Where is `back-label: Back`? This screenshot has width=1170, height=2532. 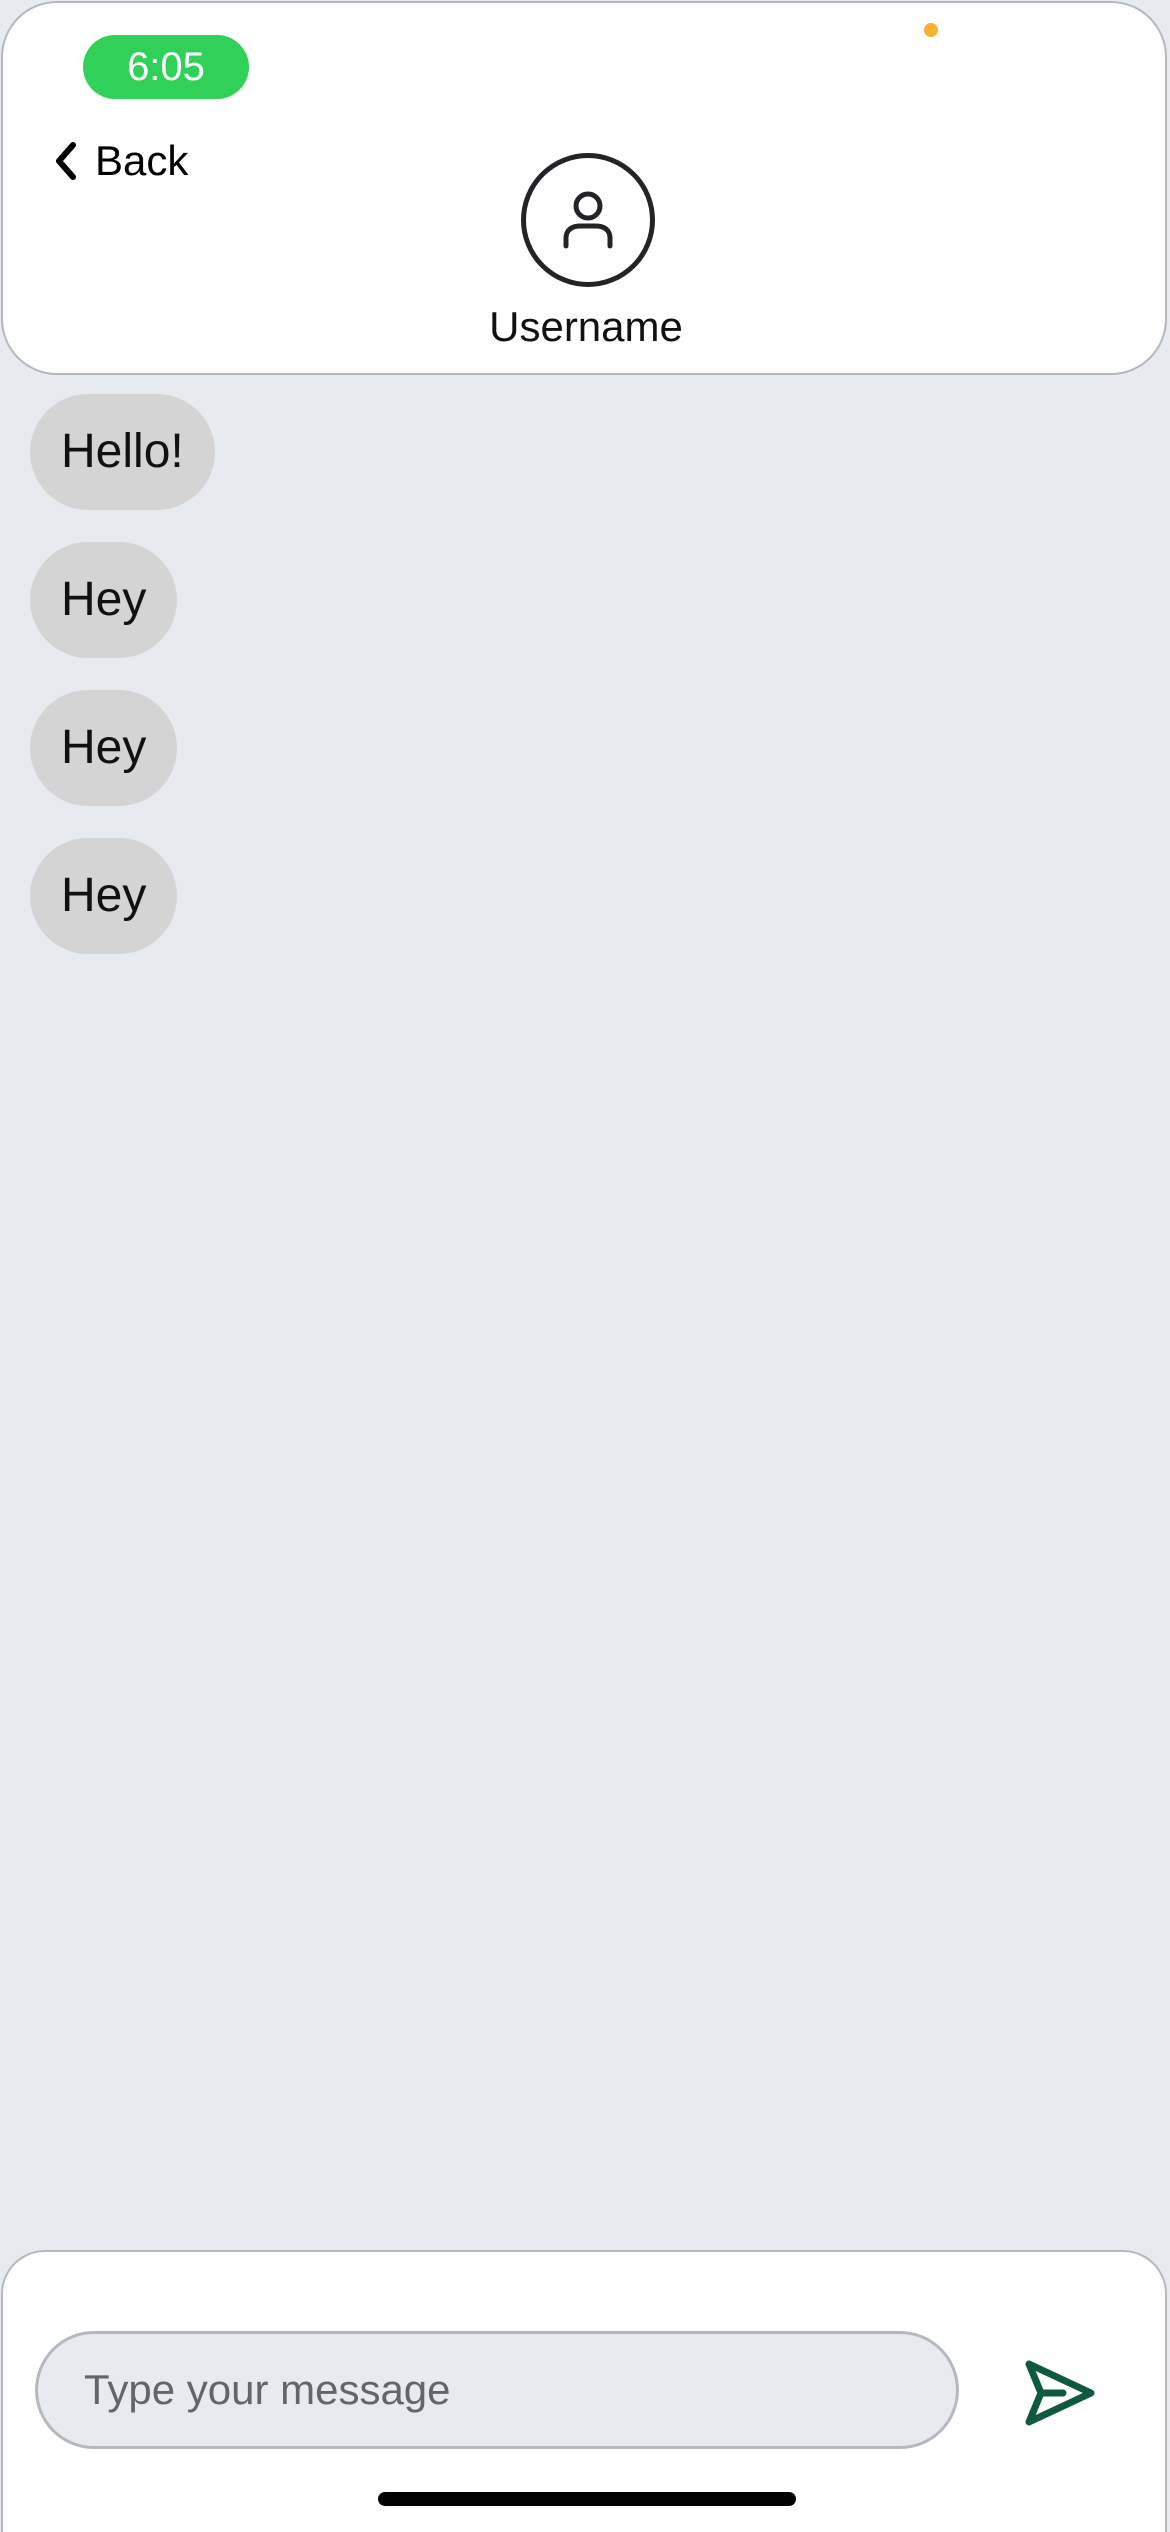
back-label: Back is located at coordinates (142, 160).